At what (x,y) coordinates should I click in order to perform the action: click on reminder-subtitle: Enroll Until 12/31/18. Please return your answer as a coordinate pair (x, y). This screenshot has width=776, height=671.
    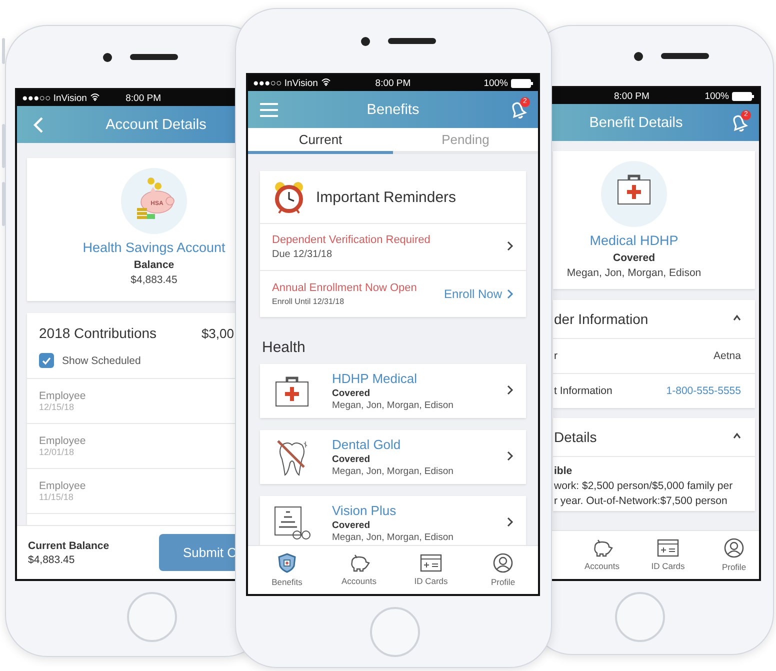
    Looking at the image, I should click on (309, 301).